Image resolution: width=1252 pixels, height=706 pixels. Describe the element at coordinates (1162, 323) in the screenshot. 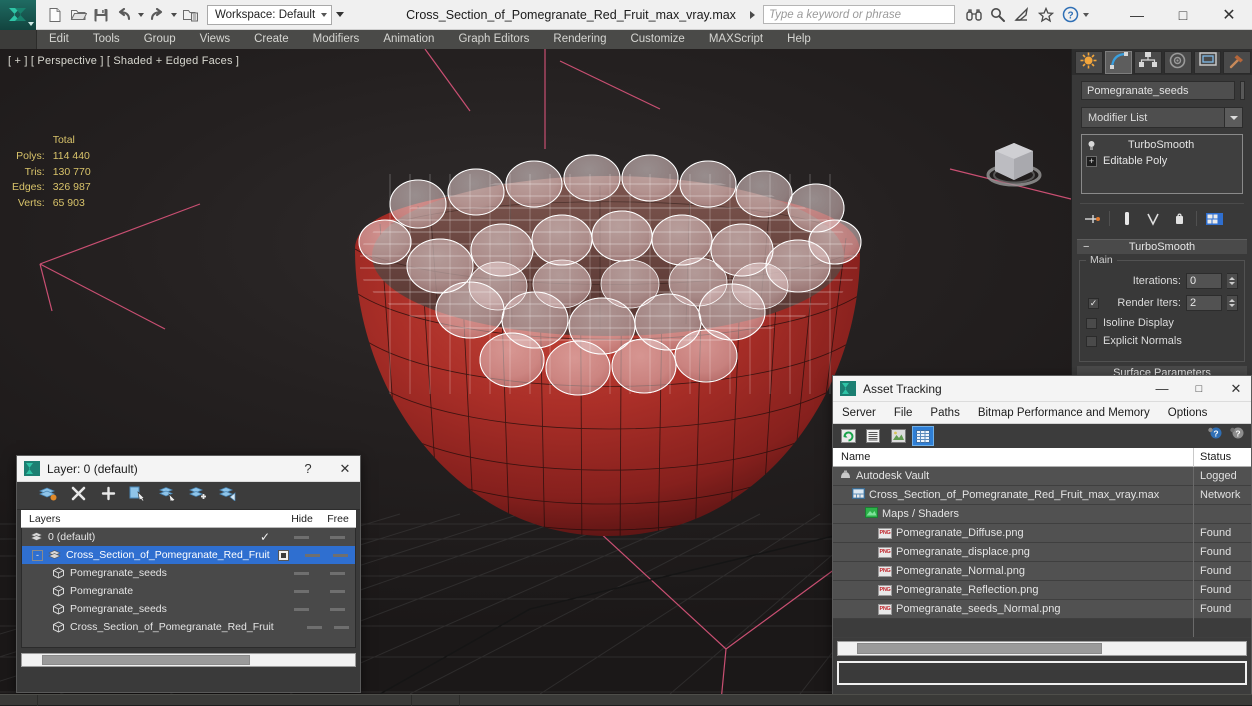

I see `isoline-display-row: Isoline Display` at that location.